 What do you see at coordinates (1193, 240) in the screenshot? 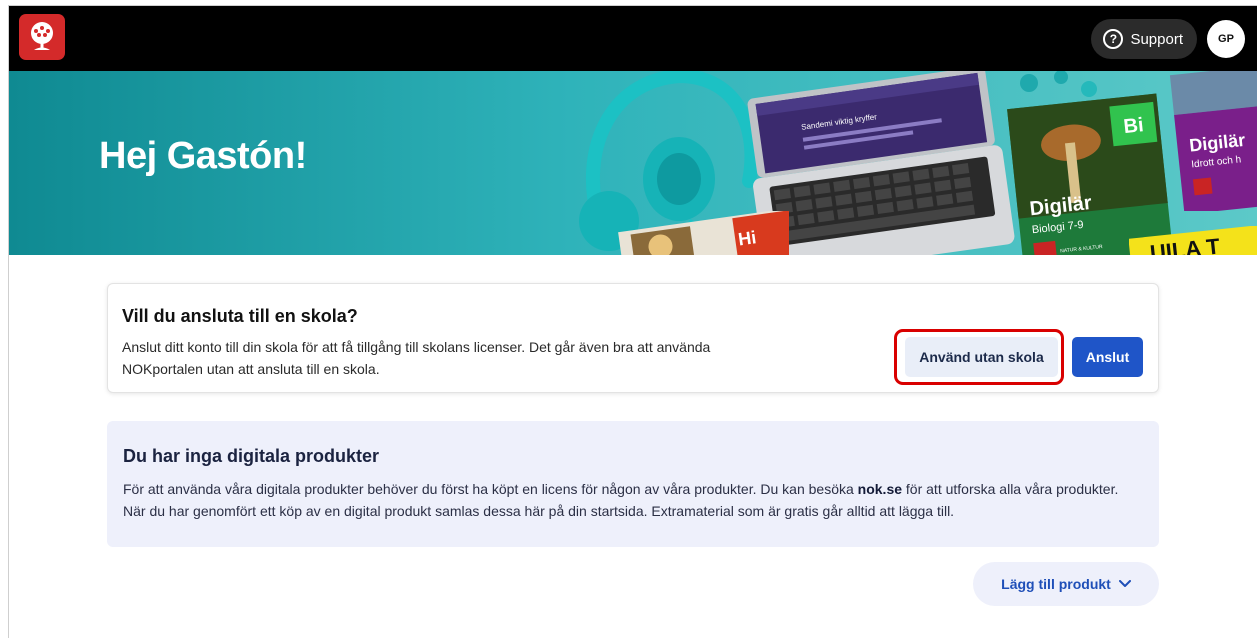
I see `yellow-strip-image: UILA T` at bounding box center [1193, 240].